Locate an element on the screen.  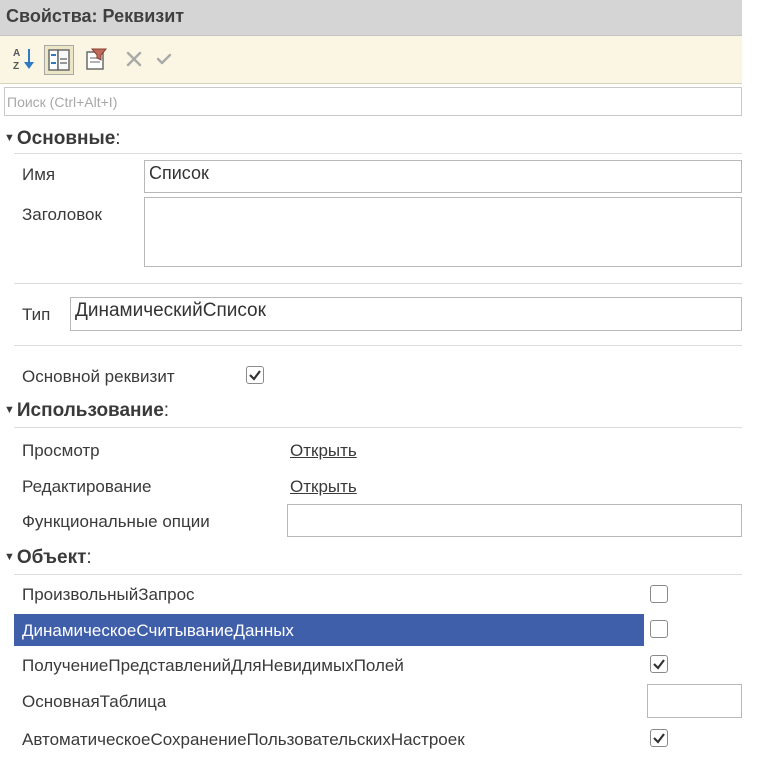
type-field: ДинамическийСписок is located at coordinates (406, 314).